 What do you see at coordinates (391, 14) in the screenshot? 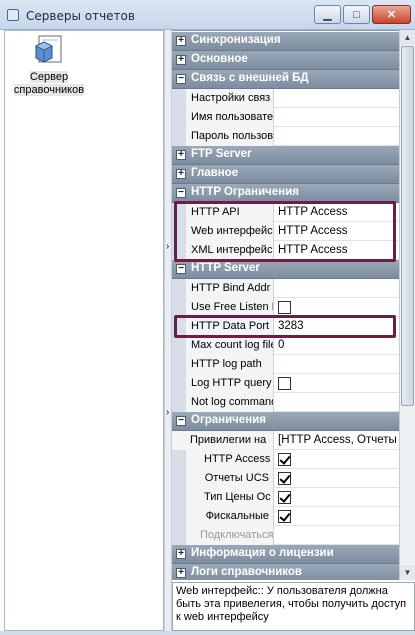
I see `close-button: ✕` at bounding box center [391, 14].